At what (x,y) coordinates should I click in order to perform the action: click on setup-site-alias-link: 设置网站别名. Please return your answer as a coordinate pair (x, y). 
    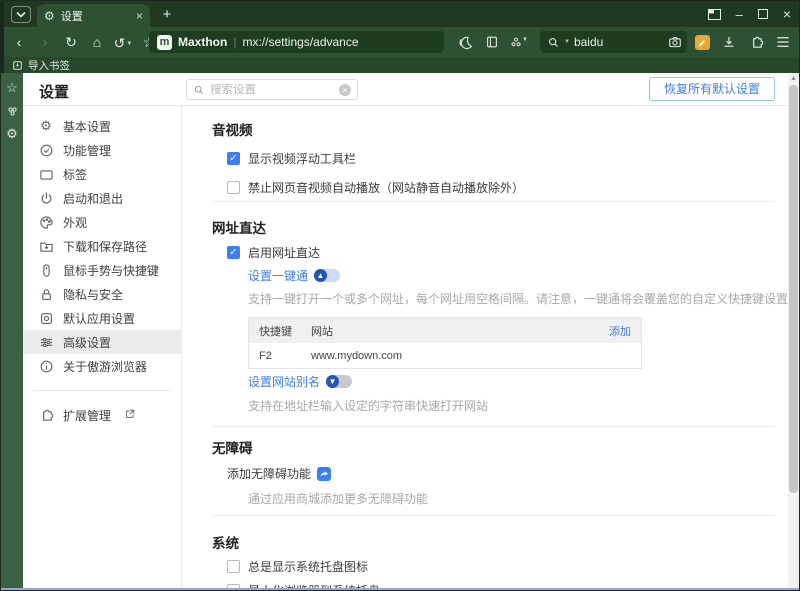
    Looking at the image, I should click on (284, 381).